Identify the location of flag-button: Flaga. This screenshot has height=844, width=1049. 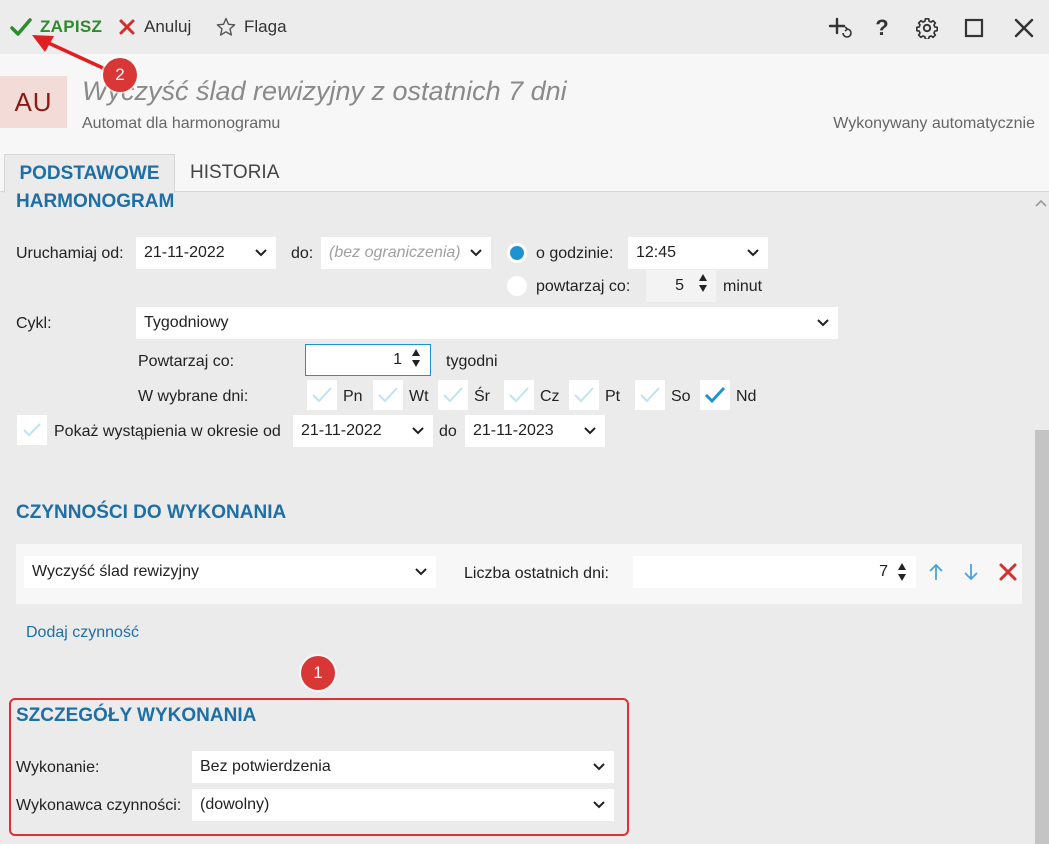
(251, 27).